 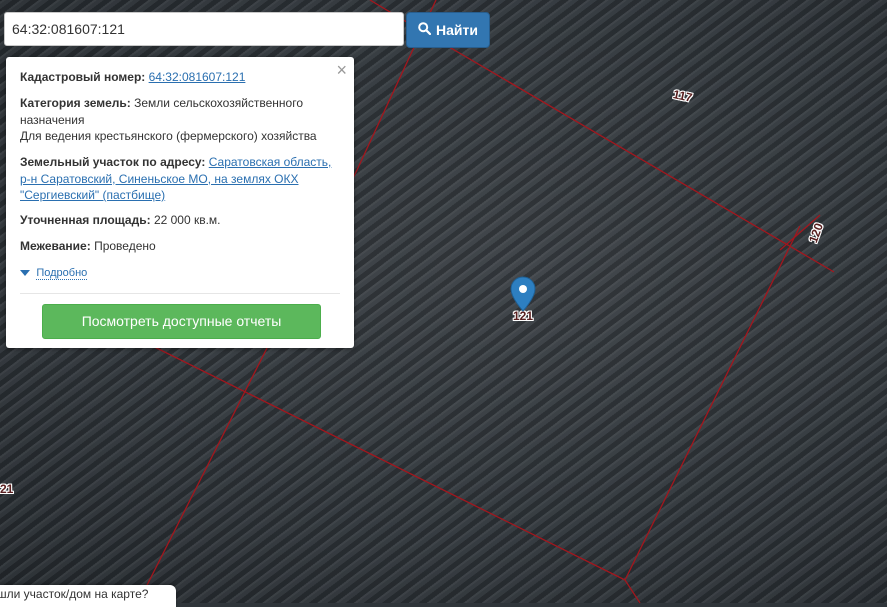 What do you see at coordinates (113, 162) in the screenshot?
I see `address-label: Земельный участок по адресу:` at bounding box center [113, 162].